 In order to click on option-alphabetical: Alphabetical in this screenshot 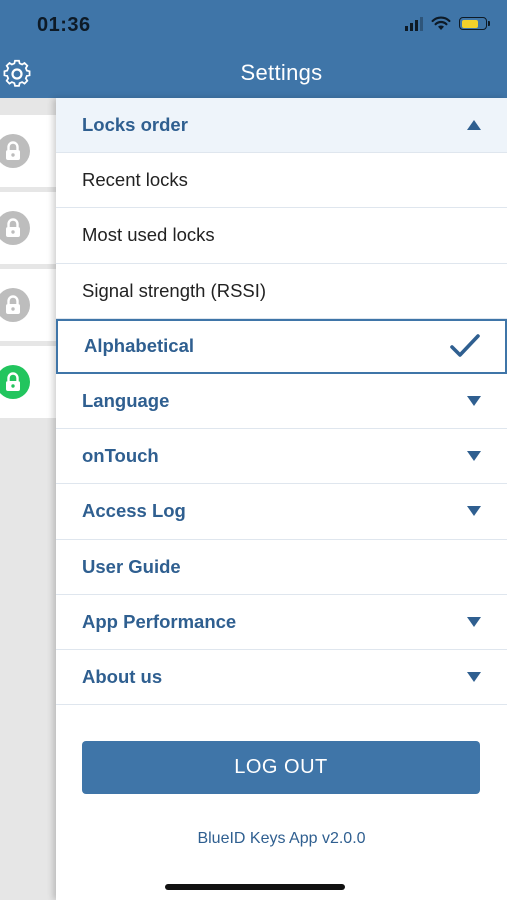, I will do `click(281, 346)`.